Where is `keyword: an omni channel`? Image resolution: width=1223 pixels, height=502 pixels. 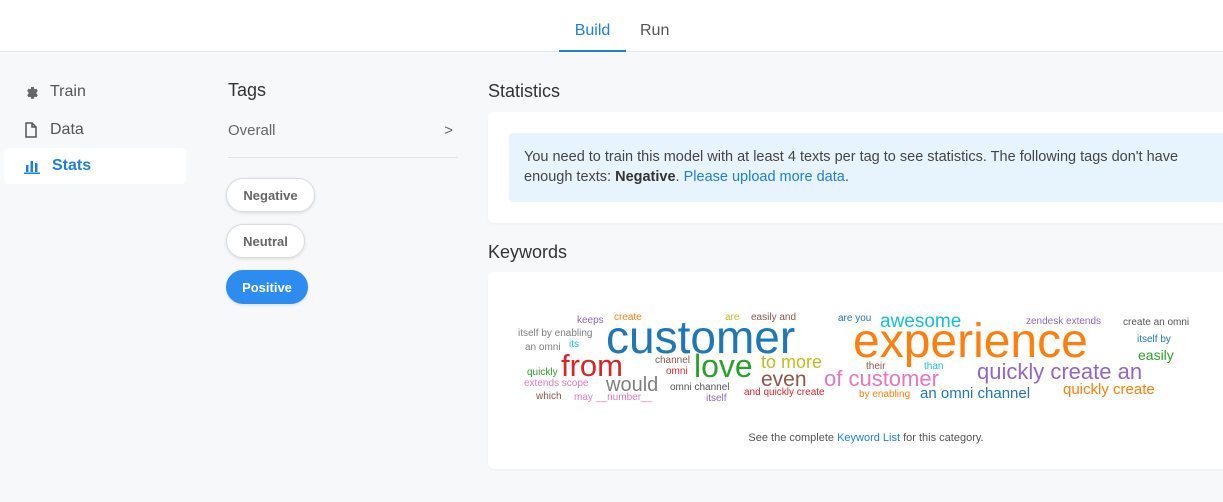 keyword: an omni channel is located at coordinates (975, 393).